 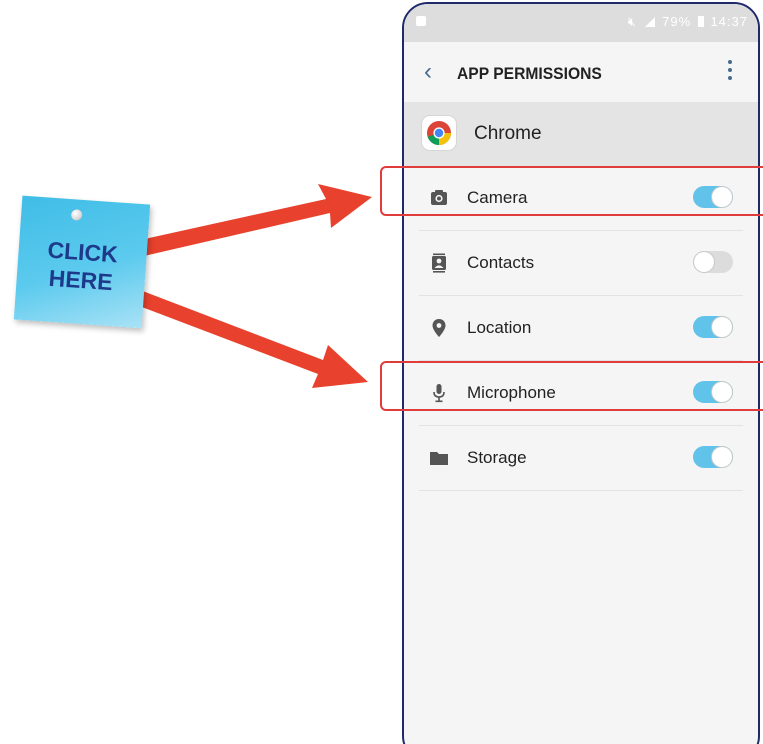 What do you see at coordinates (256, 220) in the screenshot?
I see `arrow-to-camera` at bounding box center [256, 220].